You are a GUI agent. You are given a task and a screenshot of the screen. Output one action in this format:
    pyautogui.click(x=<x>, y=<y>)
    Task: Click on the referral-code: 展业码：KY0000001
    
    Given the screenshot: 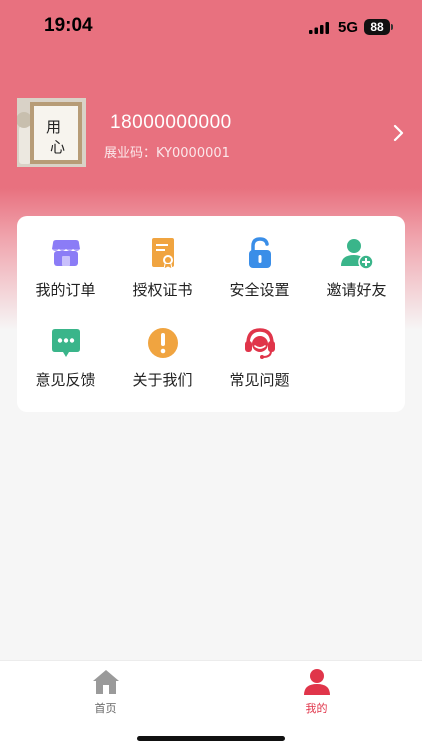 What is the action you would take?
    pyautogui.click(x=167, y=153)
    